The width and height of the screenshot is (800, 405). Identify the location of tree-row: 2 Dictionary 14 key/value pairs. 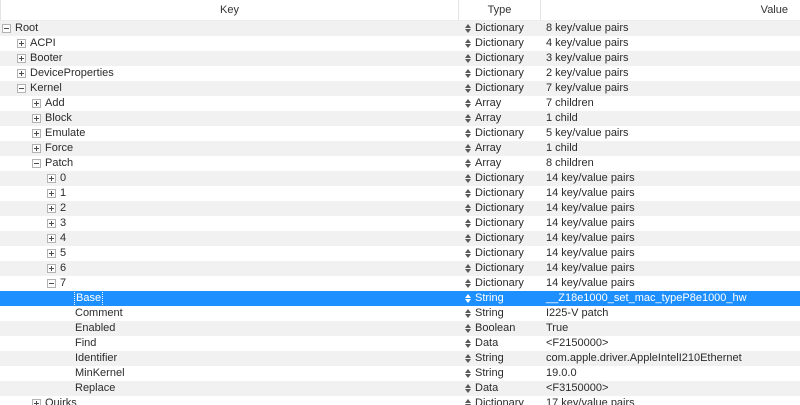
(400, 208).